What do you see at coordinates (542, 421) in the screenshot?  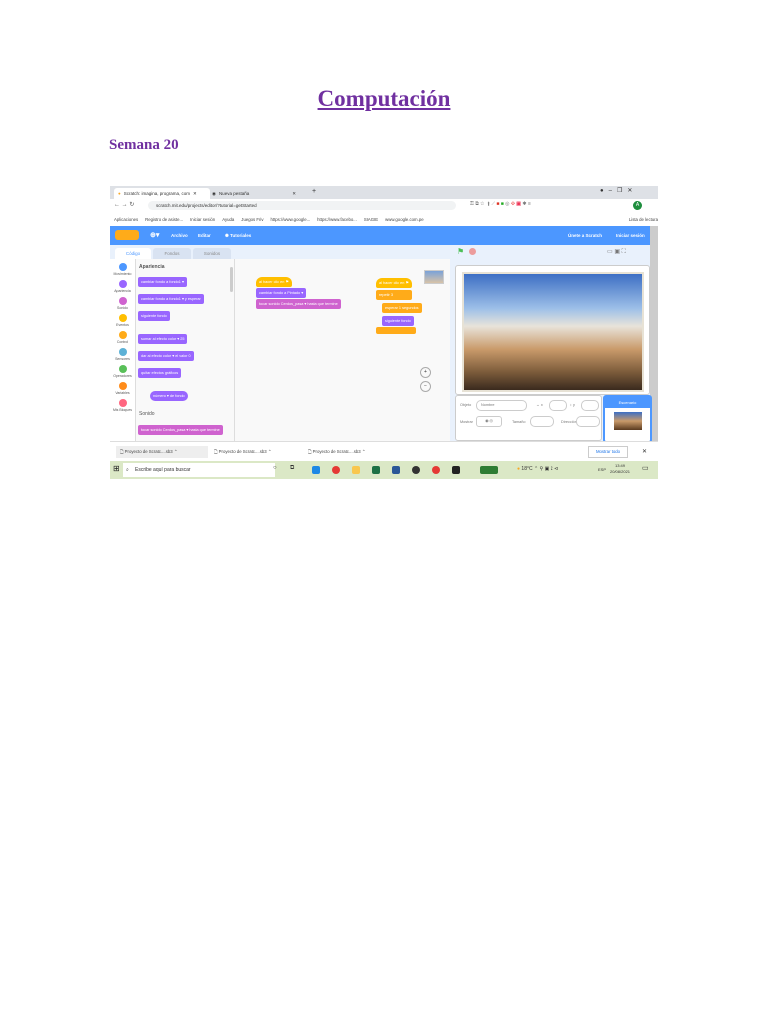 I see `size-input` at bounding box center [542, 421].